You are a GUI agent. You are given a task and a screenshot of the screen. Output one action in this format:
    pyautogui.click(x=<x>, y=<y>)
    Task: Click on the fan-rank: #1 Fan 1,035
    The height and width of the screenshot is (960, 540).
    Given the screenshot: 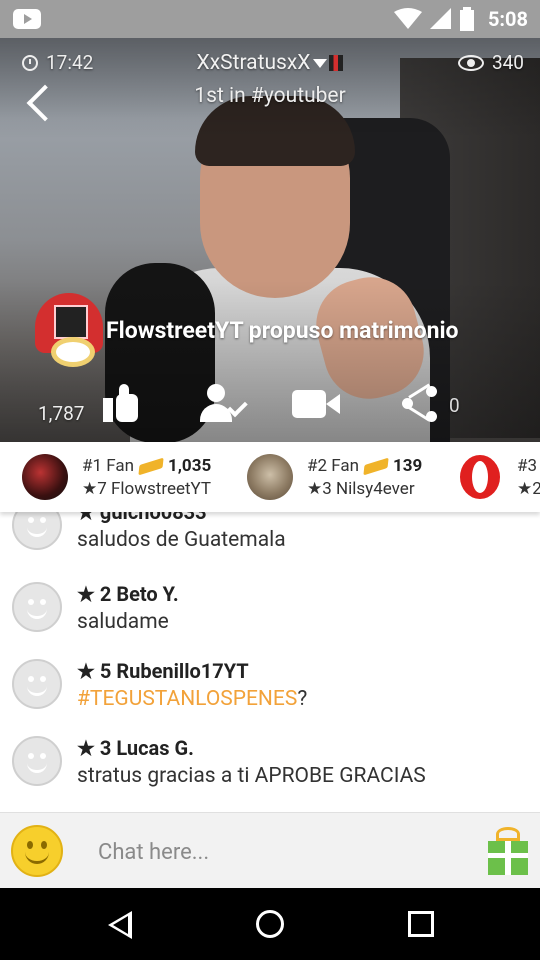 What is the action you would take?
    pyautogui.click(x=146, y=466)
    